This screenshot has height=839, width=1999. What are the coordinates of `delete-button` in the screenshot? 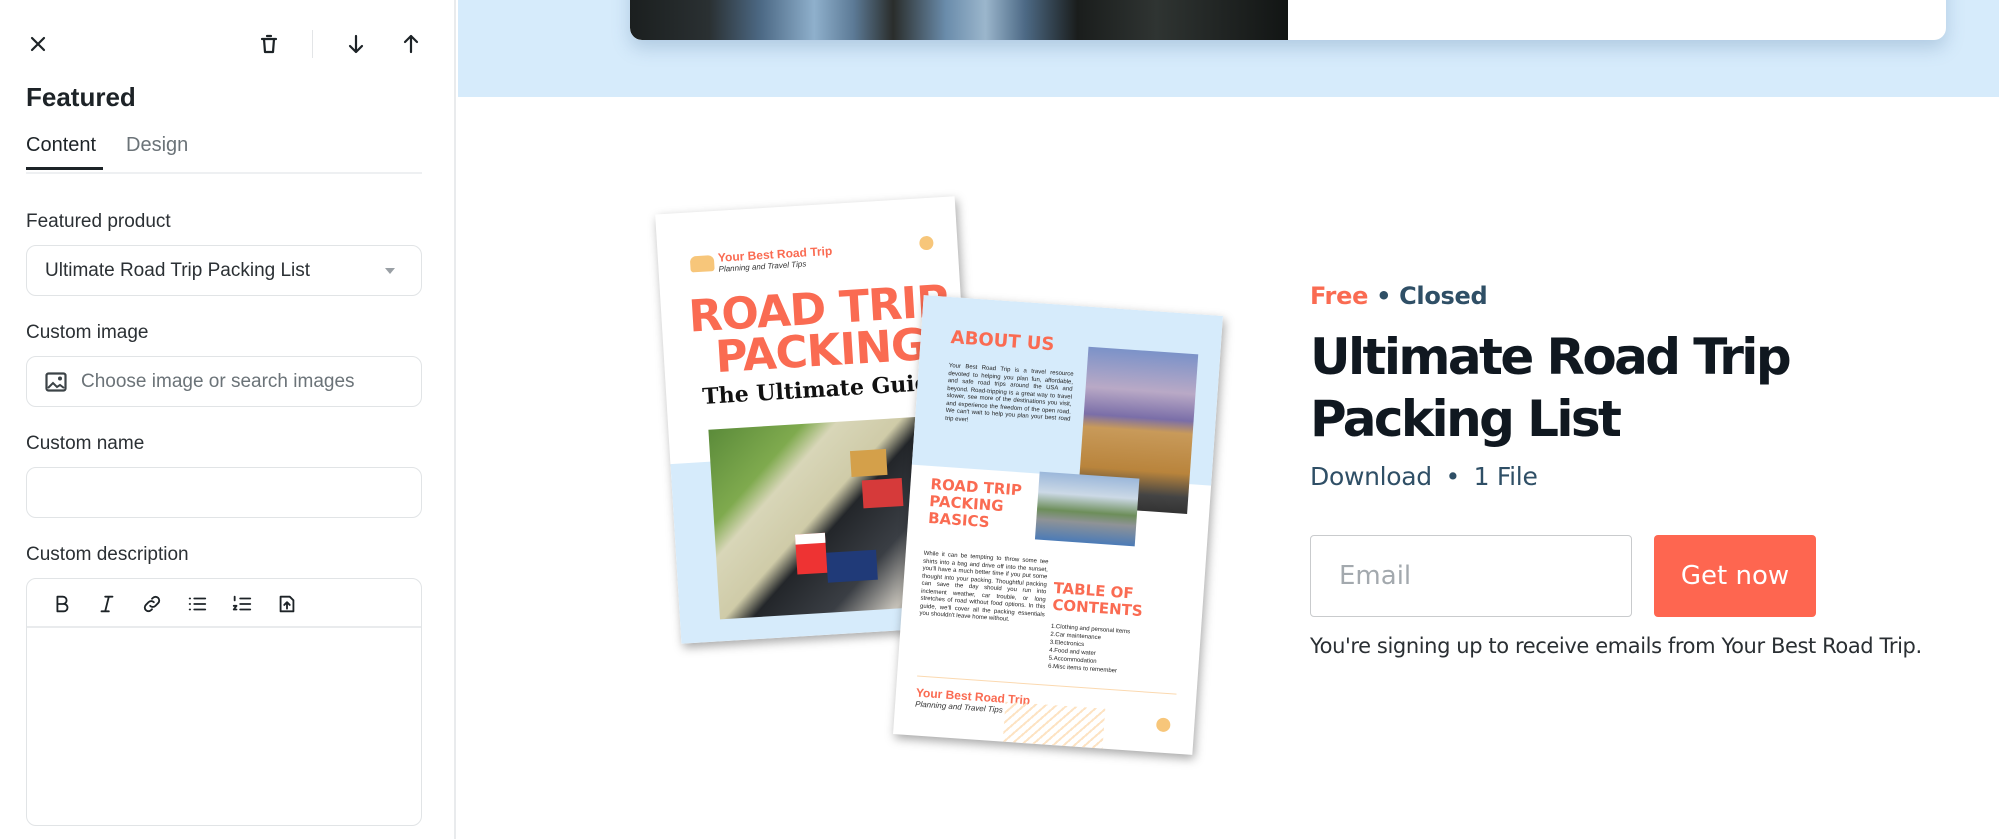 It's located at (269, 44).